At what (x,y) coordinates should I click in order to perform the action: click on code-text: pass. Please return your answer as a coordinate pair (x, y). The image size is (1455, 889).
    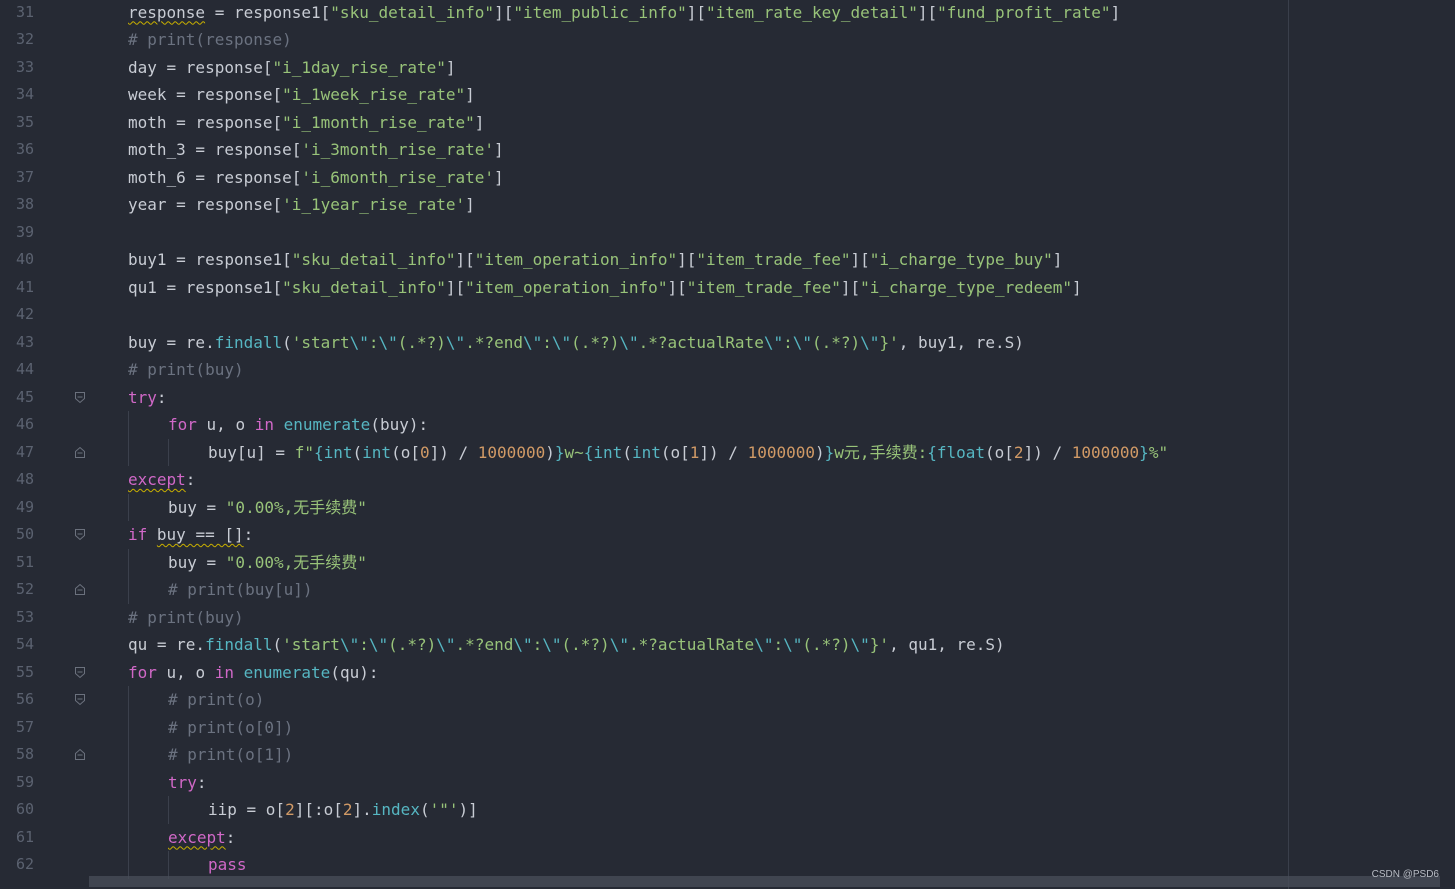
    Looking at the image, I should click on (227, 865).